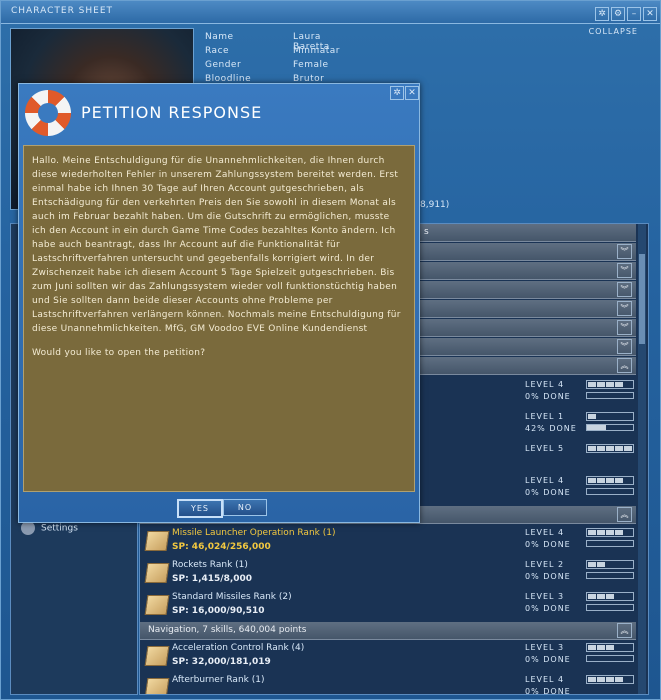  Describe the element at coordinates (219, 37) in the screenshot. I see `info-label: Name` at that location.